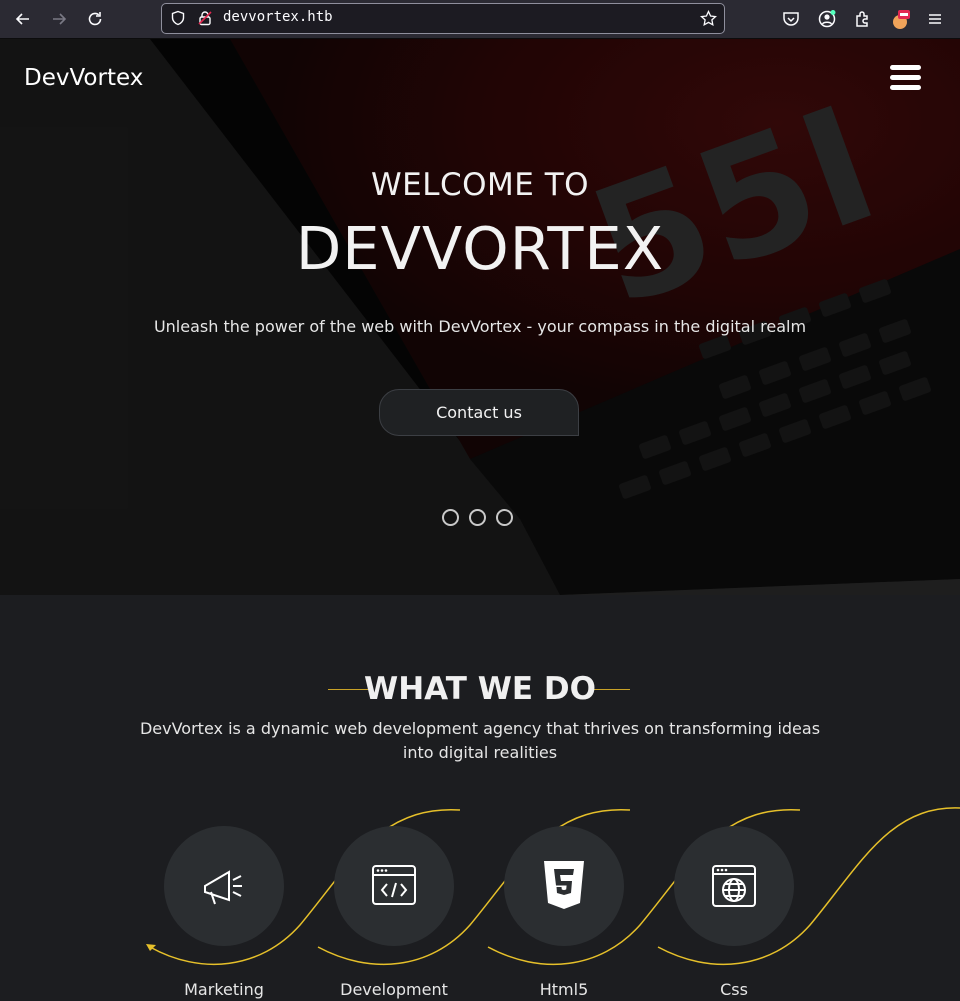  What do you see at coordinates (59, 19) in the screenshot?
I see `forward-icon` at bounding box center [59, 19].